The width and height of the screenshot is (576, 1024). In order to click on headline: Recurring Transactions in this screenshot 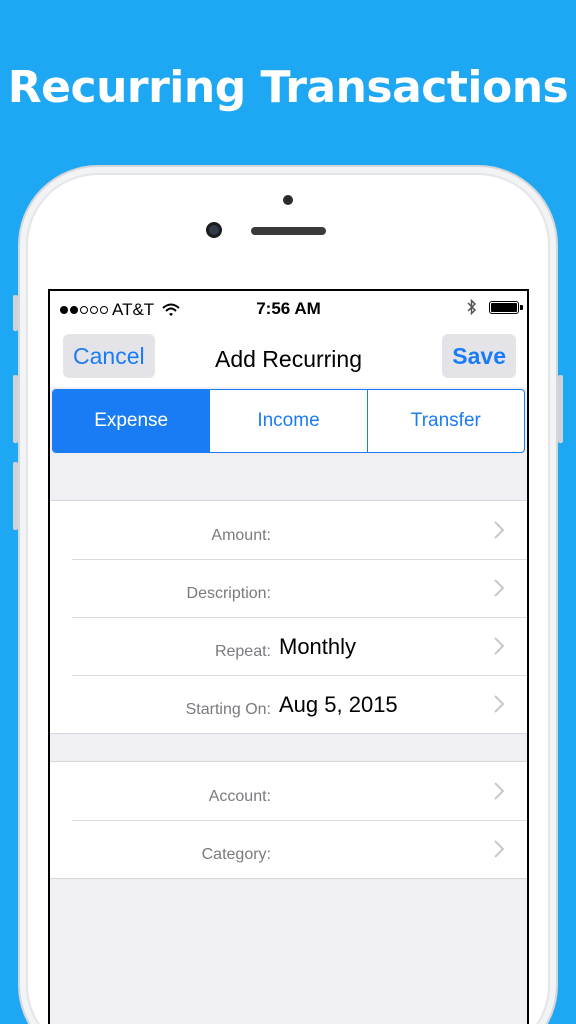, I will do `click(288, 87)`.